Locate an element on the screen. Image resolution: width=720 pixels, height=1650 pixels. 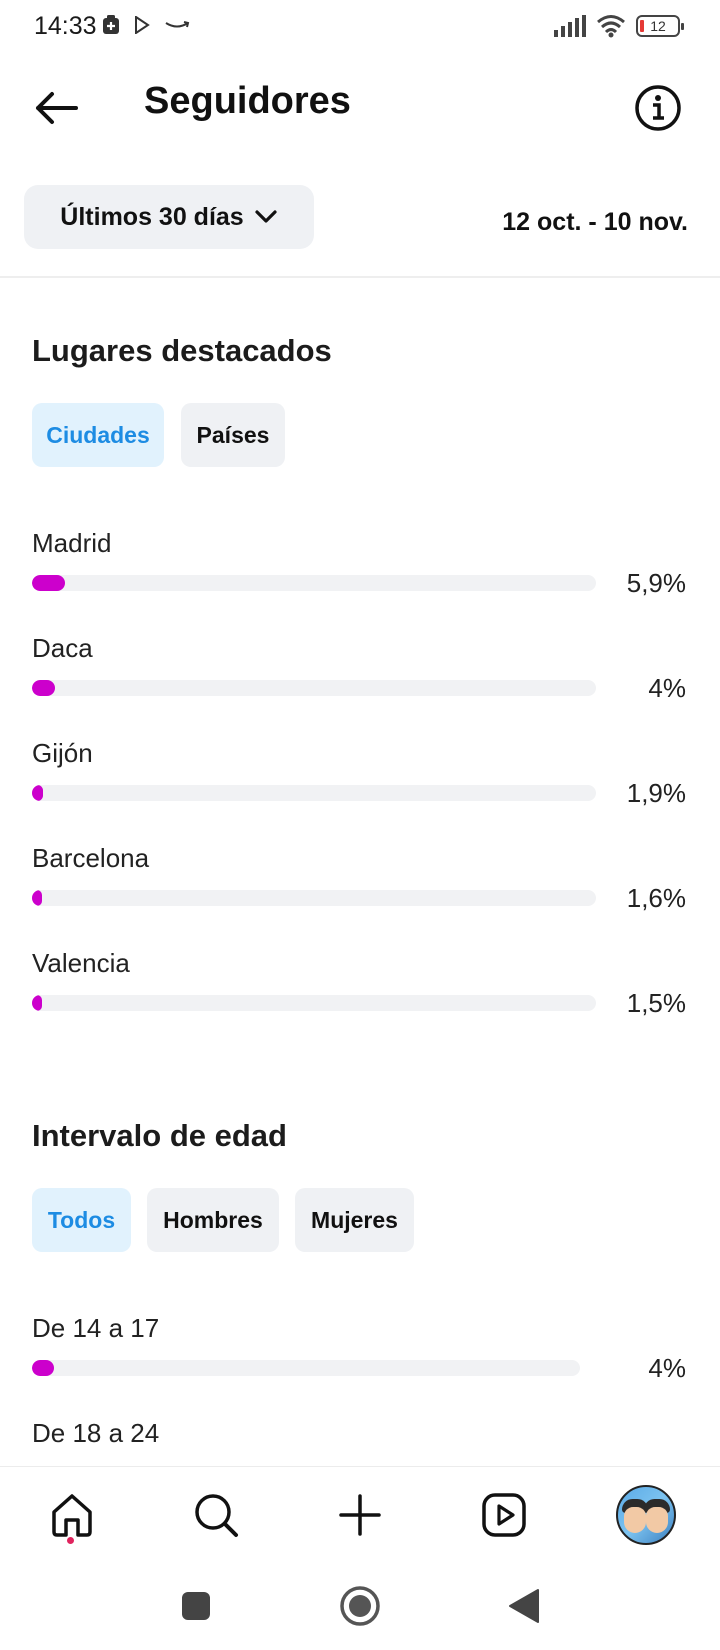
status-notification-icons is located at coordinates (146, 25).